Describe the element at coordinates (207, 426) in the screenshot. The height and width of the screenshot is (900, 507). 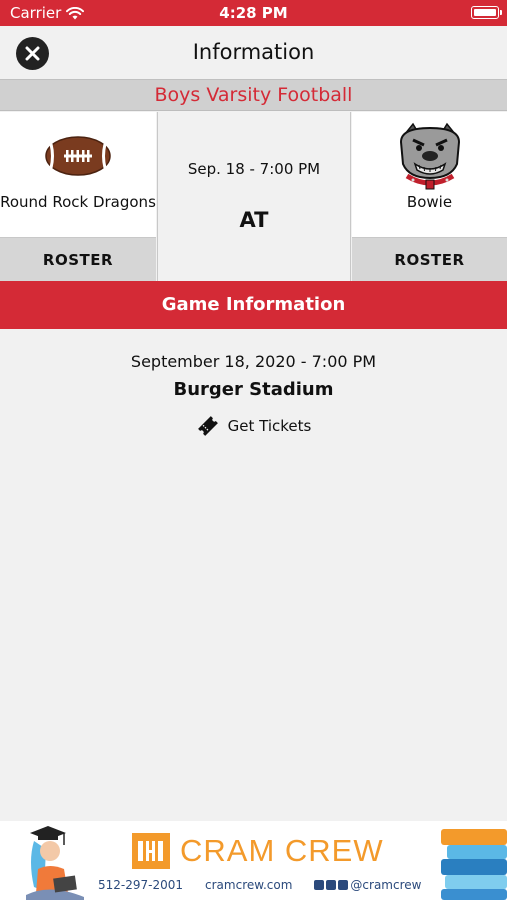
I see `ticket-icon` at that location.